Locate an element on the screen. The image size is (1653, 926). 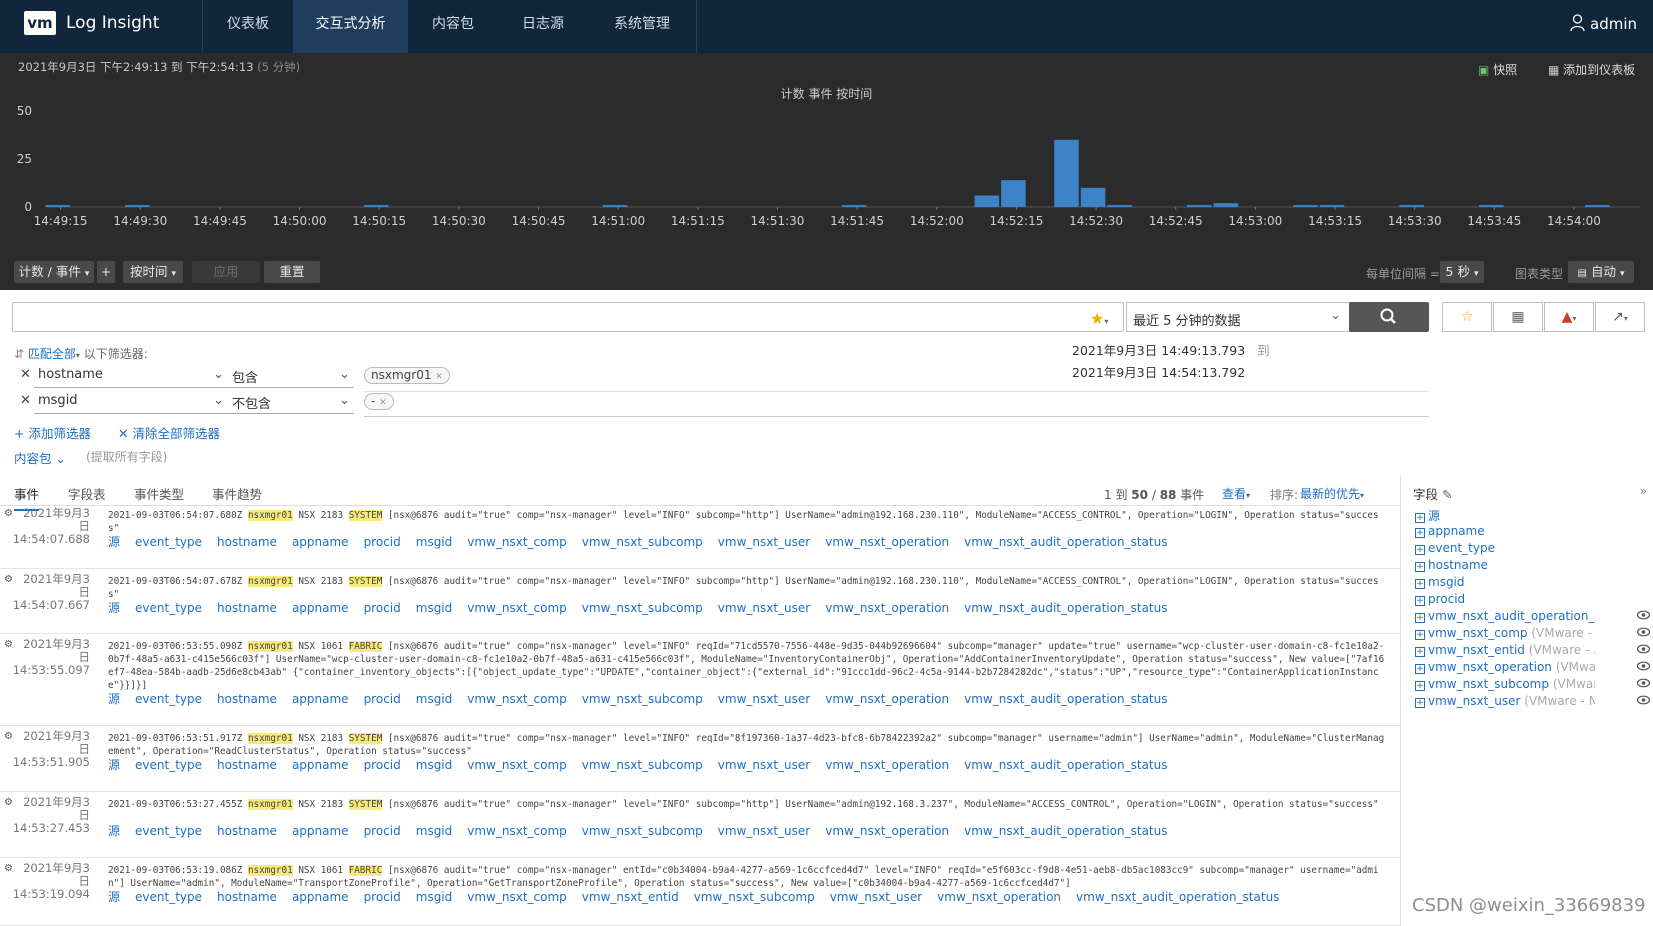
tab-interactive-analytics: 交互式分析 is located at coordinates (350, 26).